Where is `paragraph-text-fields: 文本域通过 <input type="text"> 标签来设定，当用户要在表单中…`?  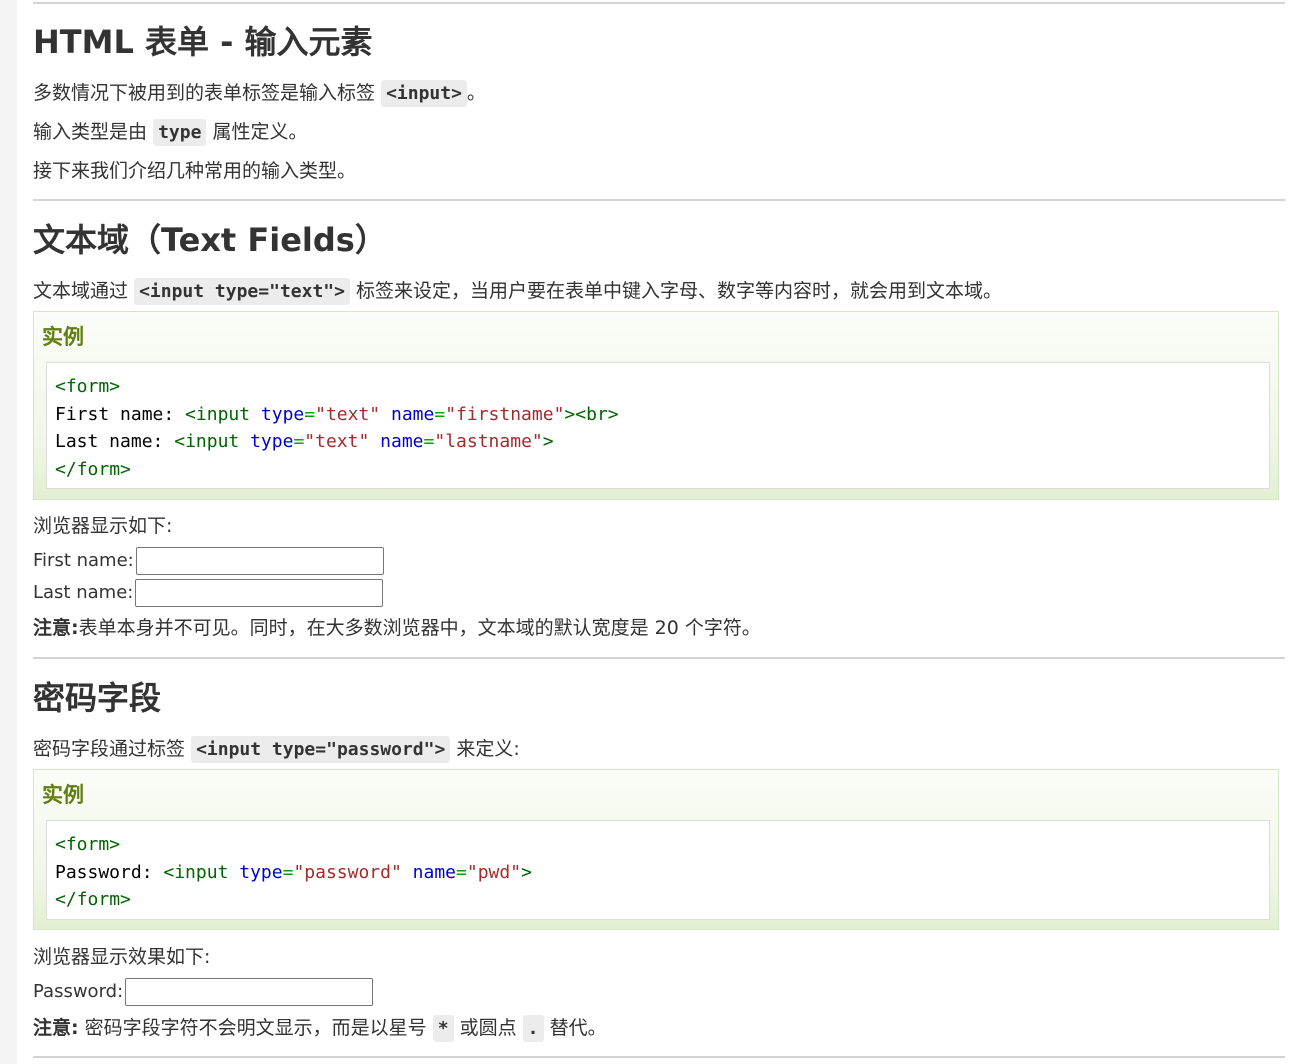
paragraph-text-fields: 文本域通过 <input type="text"> 标签来设定，当用户要在表单中… is located at coordinates (517, 291).